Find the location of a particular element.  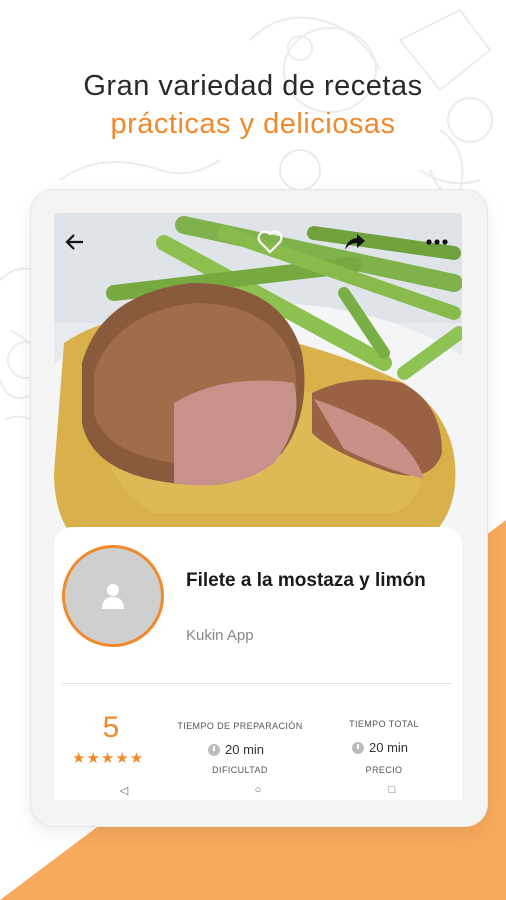

arrow-left-icon is located at coordinates (74, 242).